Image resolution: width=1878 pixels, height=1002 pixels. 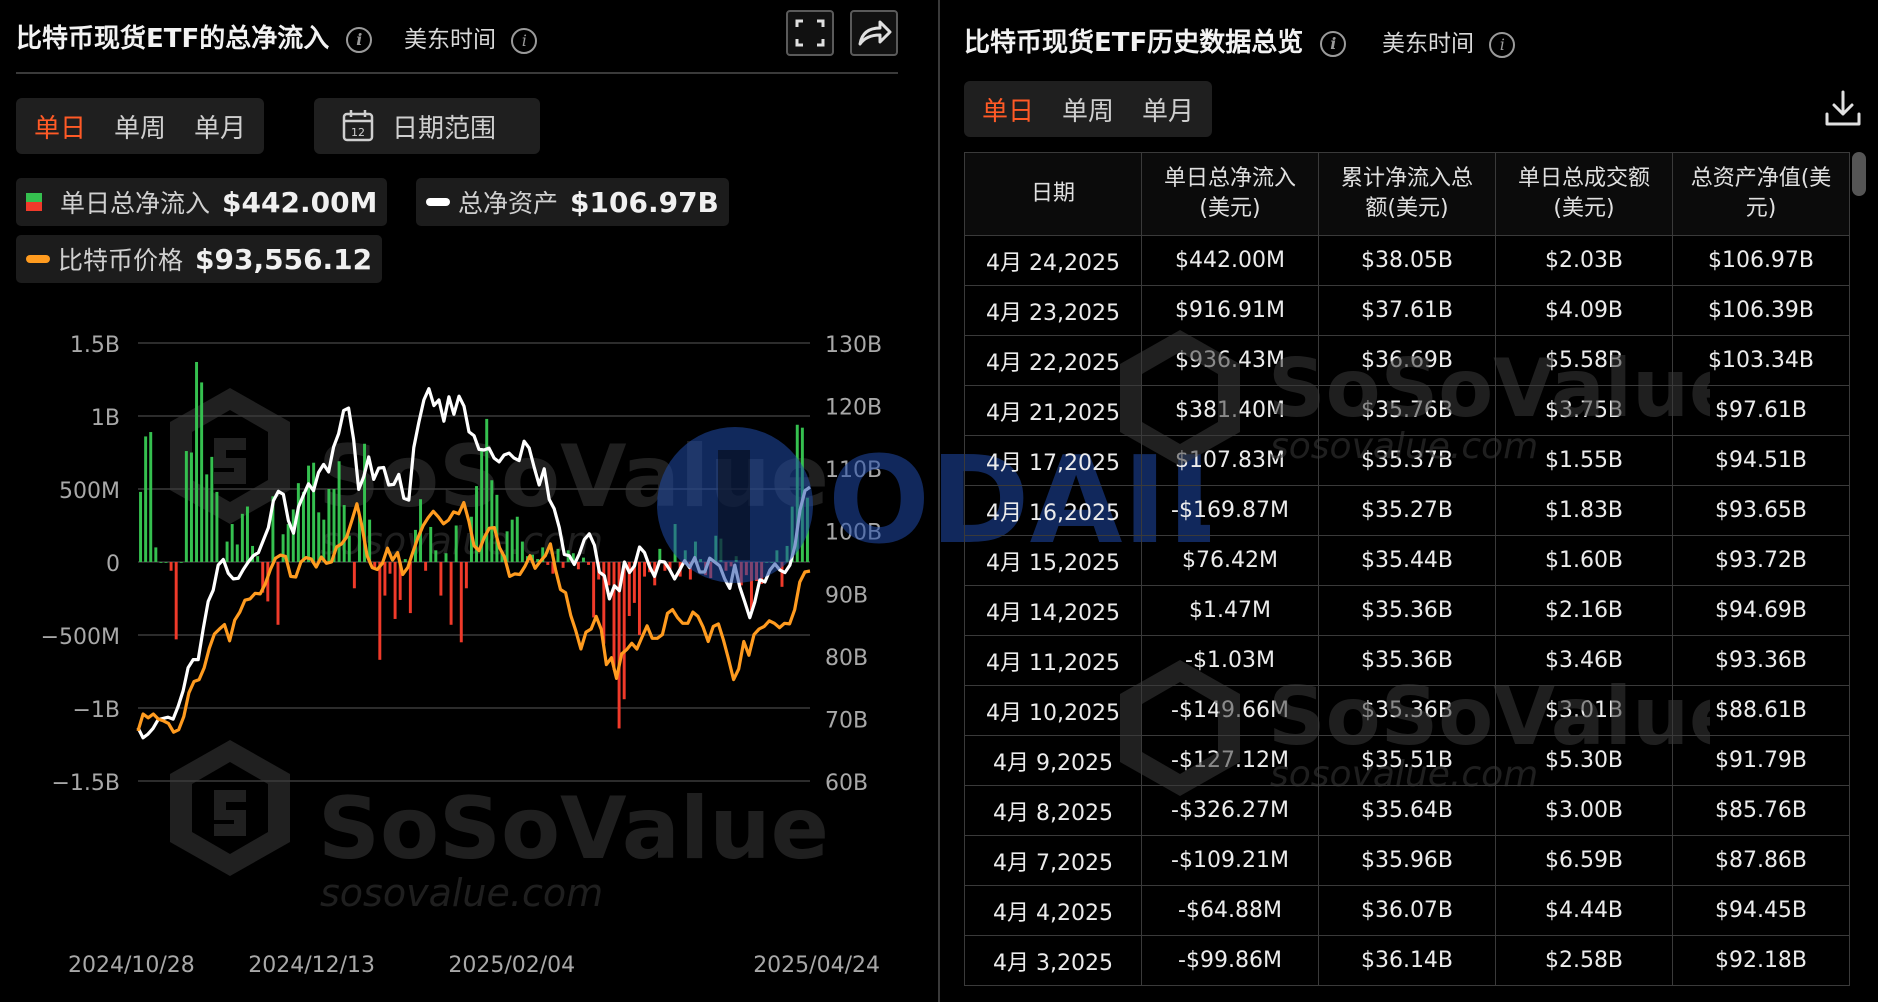 I want to click on table-row: 4月 15,2025 $76.42M $35.44B $1.60B $93.72B, so click(x=1407, y=560).